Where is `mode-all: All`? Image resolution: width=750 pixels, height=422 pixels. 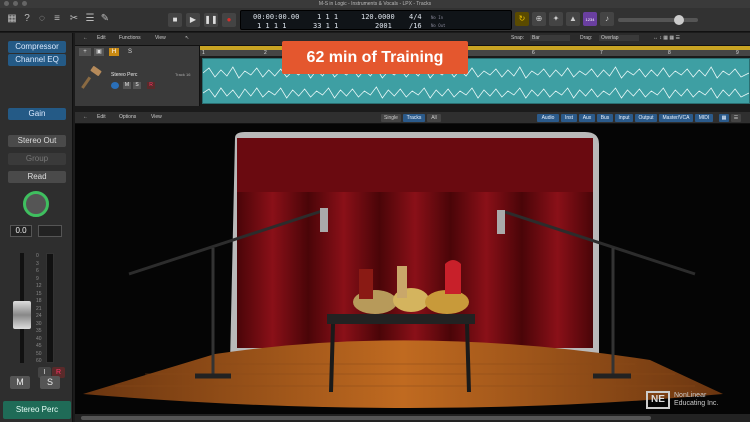 mode-all: All is located at coordinates (434, 118).